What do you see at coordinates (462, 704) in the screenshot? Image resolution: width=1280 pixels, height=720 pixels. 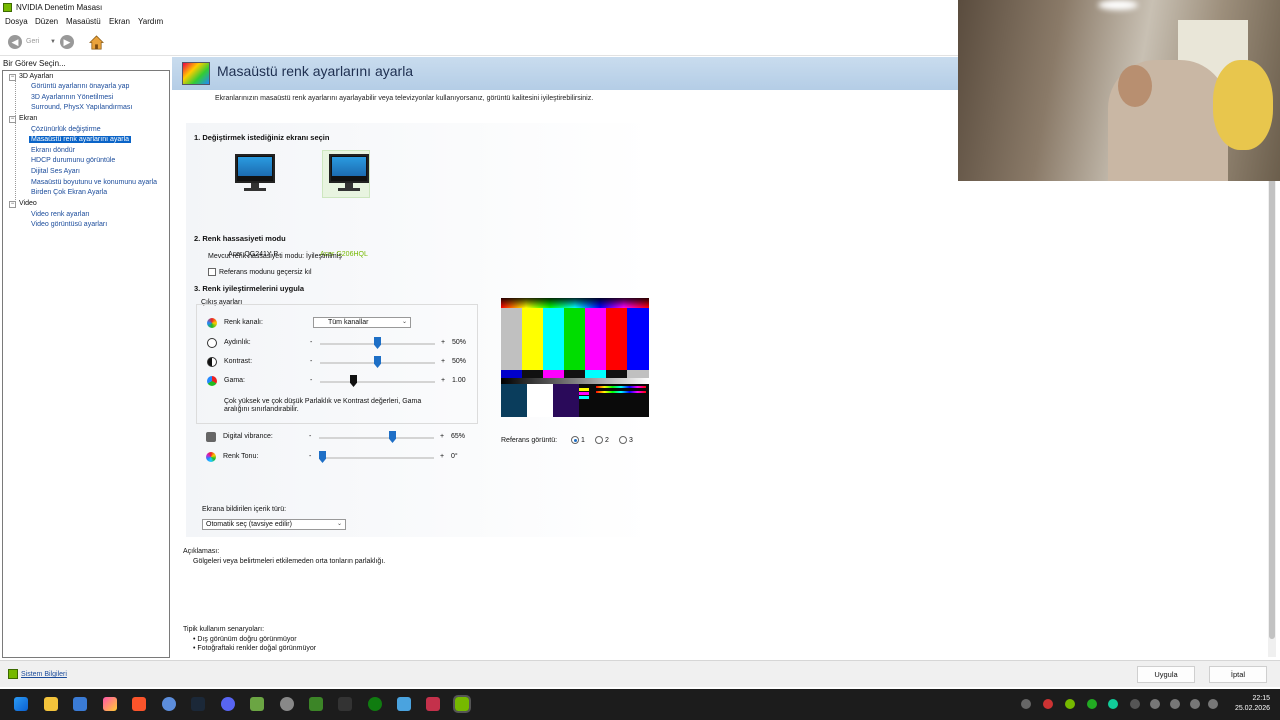 I see `nvidia-taskbar-icon` at bounding box center [462, 704].